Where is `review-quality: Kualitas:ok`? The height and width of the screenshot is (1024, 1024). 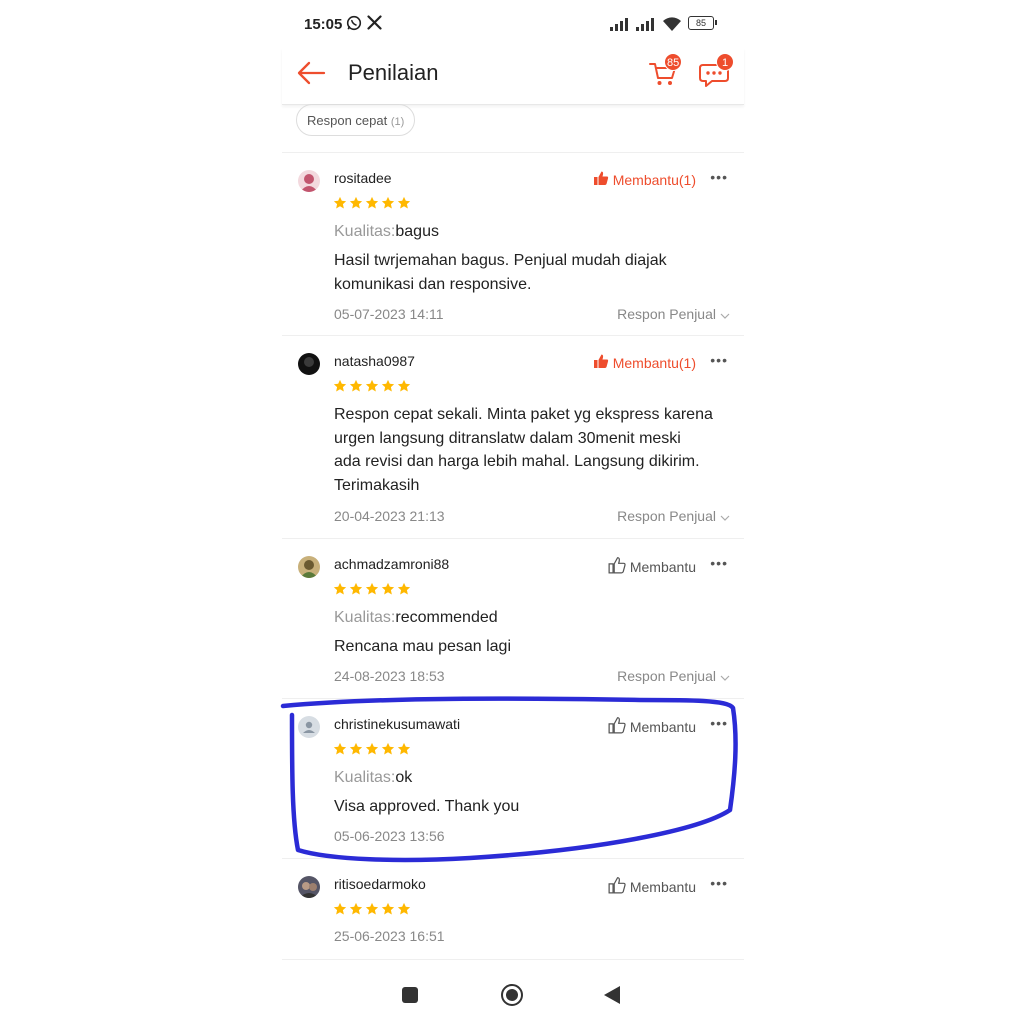 review-quality: Kualitas:ok is located at coordinates (373, 778).